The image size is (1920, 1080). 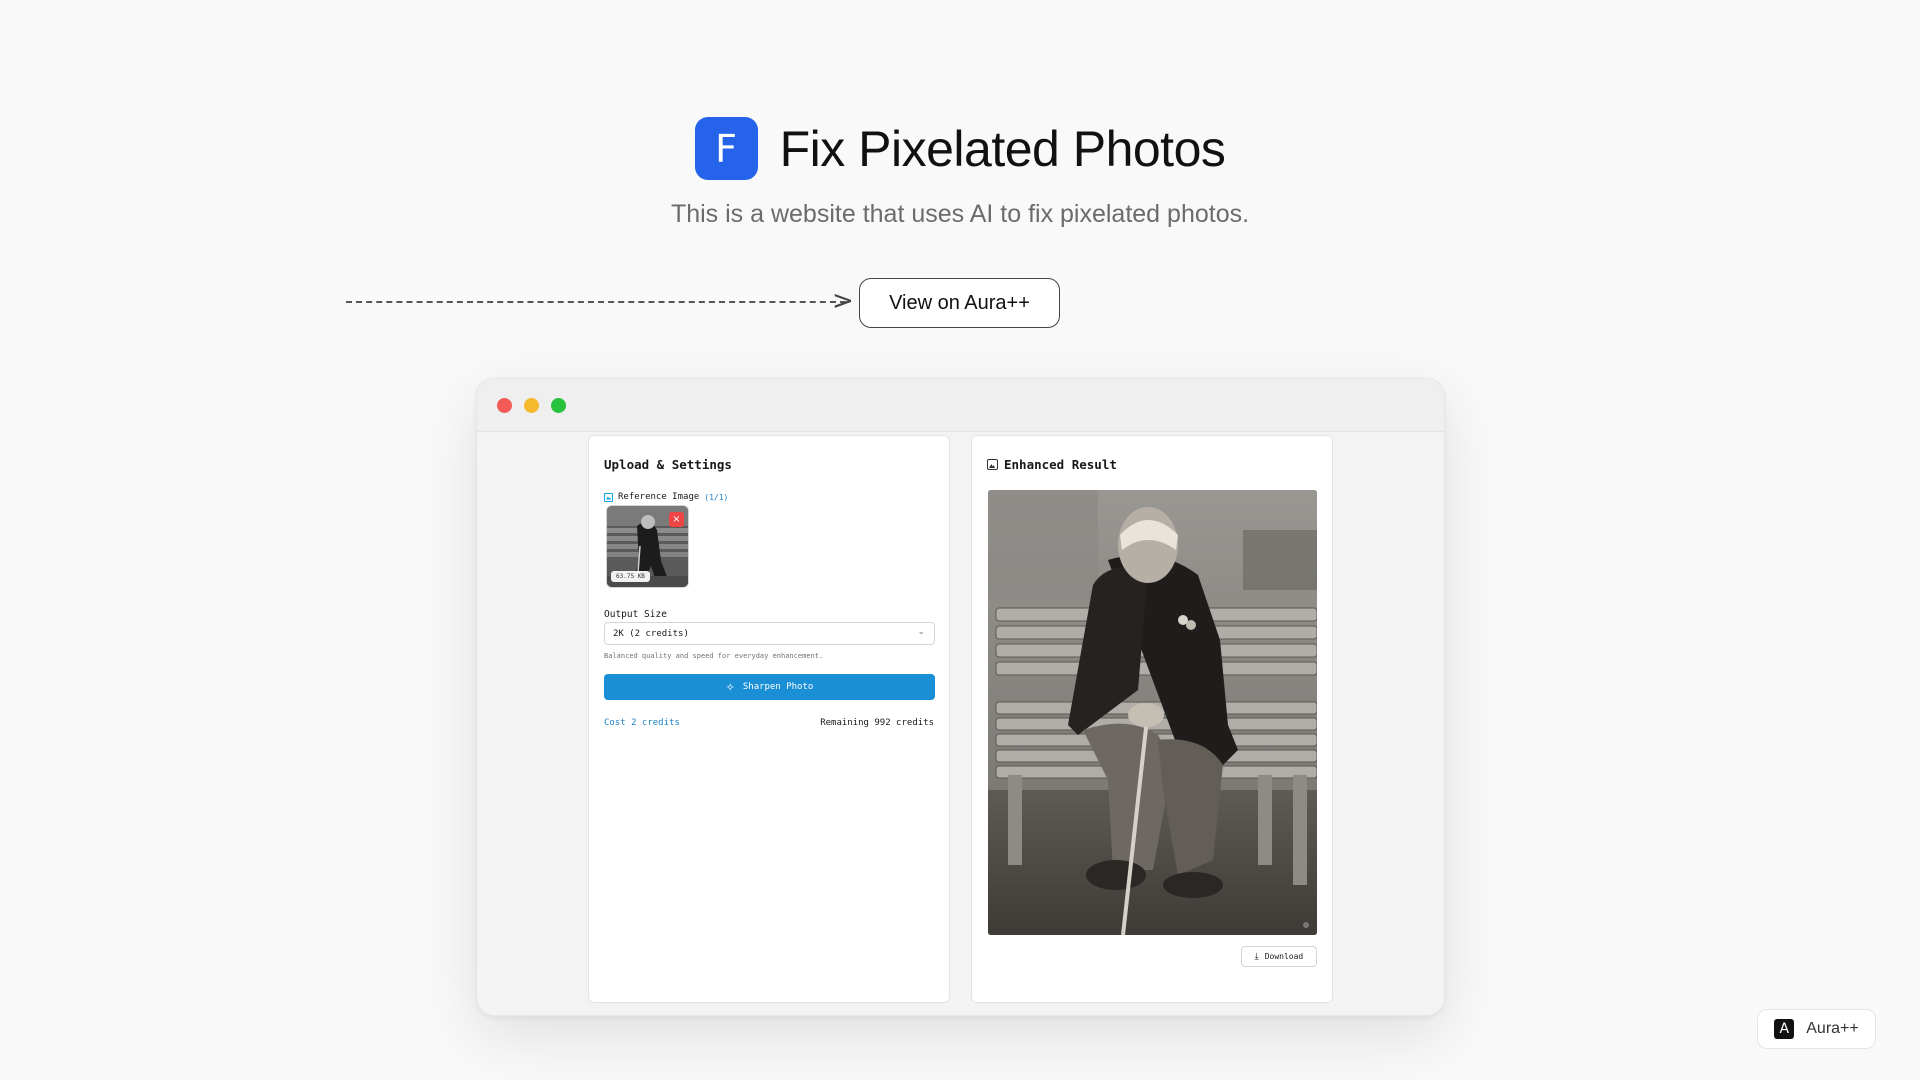 What do you see at coordinates (769, 633) in the screenshot?
I see `output-size-select: 2K (2 credits) ⌄` at bounding box center [769, 633].